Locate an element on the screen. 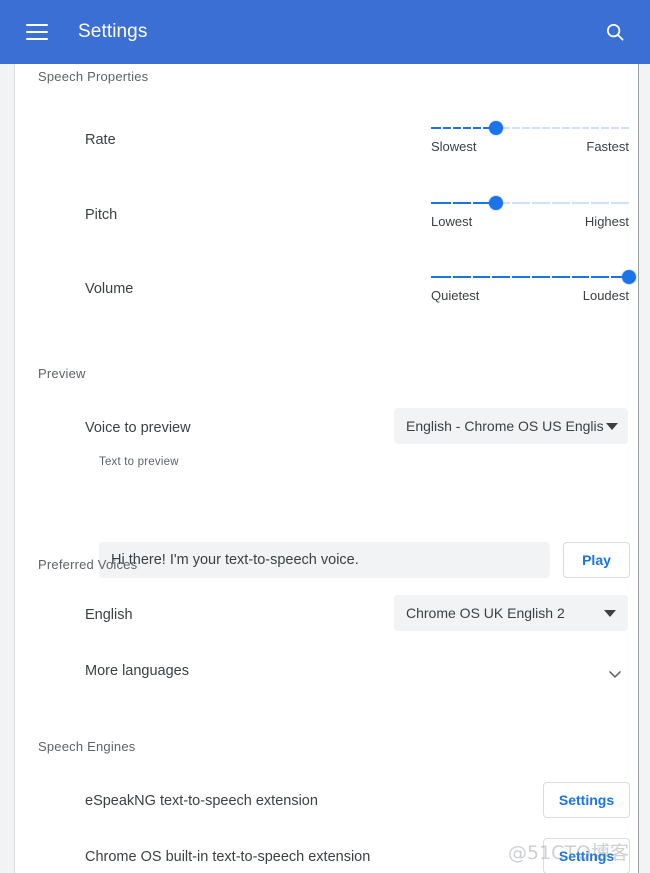 The height and width of the screenshot is (873, 650). preferred-voice-english-select: Chrome OS UK English 2 is located at coordinates (511, 613).